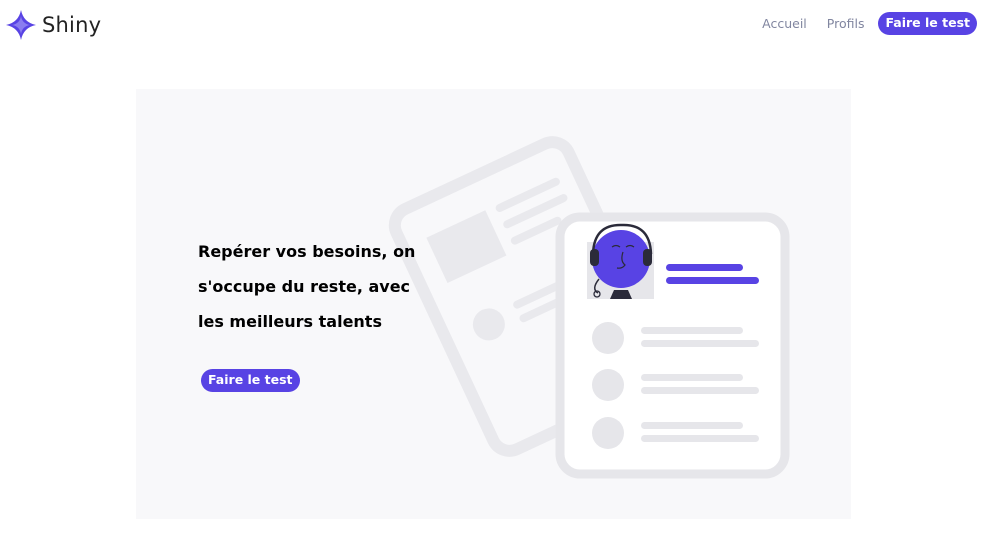 The height and width of the screenshot is (538, 991). Describe the element at coordinates (495, 25) in the screenshot. I see `header: Shiny Accueil Profils Faire le test` at that location.